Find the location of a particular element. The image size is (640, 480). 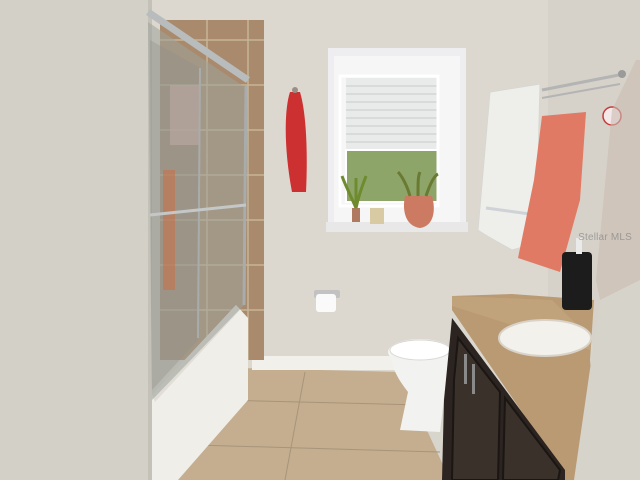

watermark: Stellar MLS is located at coordinates (605, 237).